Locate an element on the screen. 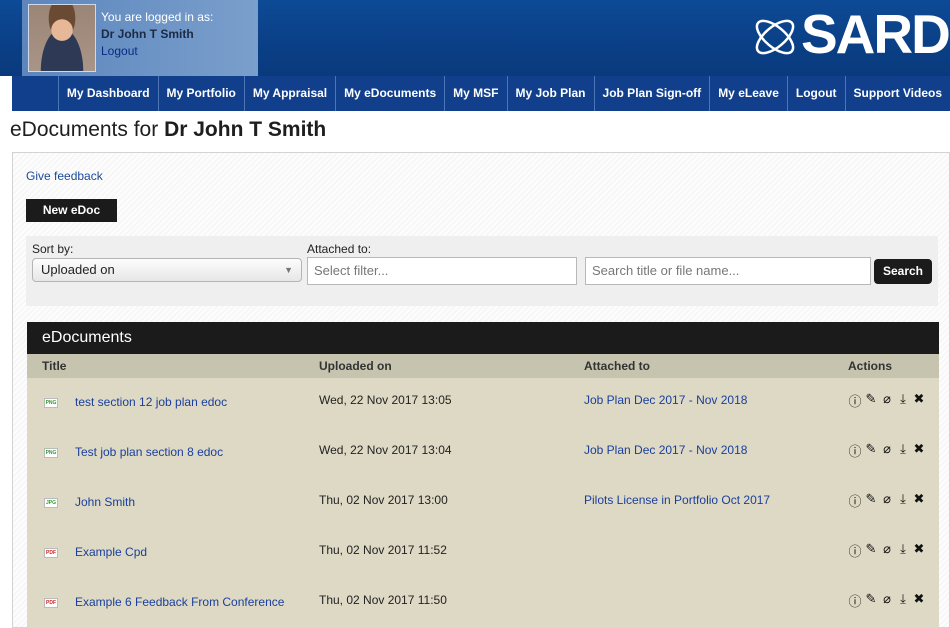 The height and width of the screenshot is (628, 950). nav-item-job-plan: My Job Plan is located at coordinates (551, 93).